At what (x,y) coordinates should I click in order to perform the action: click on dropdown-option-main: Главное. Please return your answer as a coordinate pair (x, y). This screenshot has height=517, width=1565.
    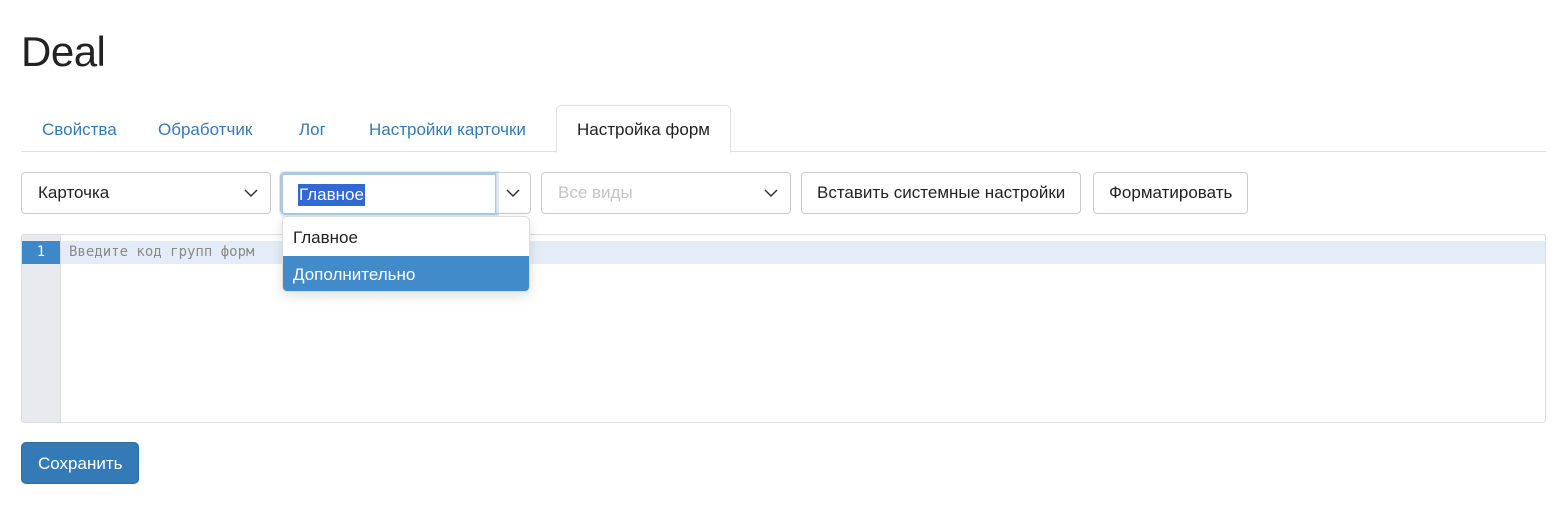
    Looking at the image, I should click on (406, 237).